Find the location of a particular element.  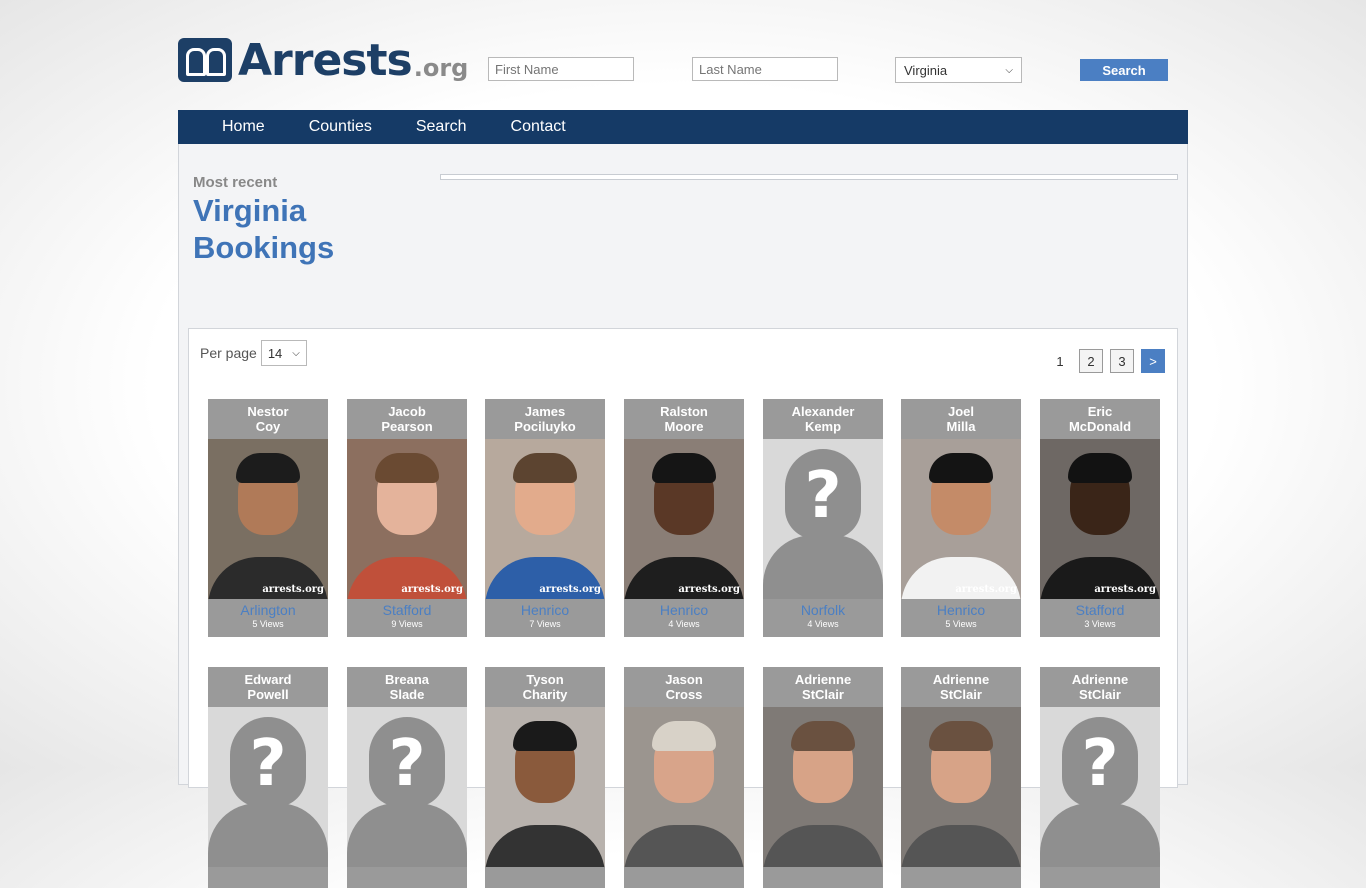

card-views-count: 5 Views is located at coordinates (961, 624).